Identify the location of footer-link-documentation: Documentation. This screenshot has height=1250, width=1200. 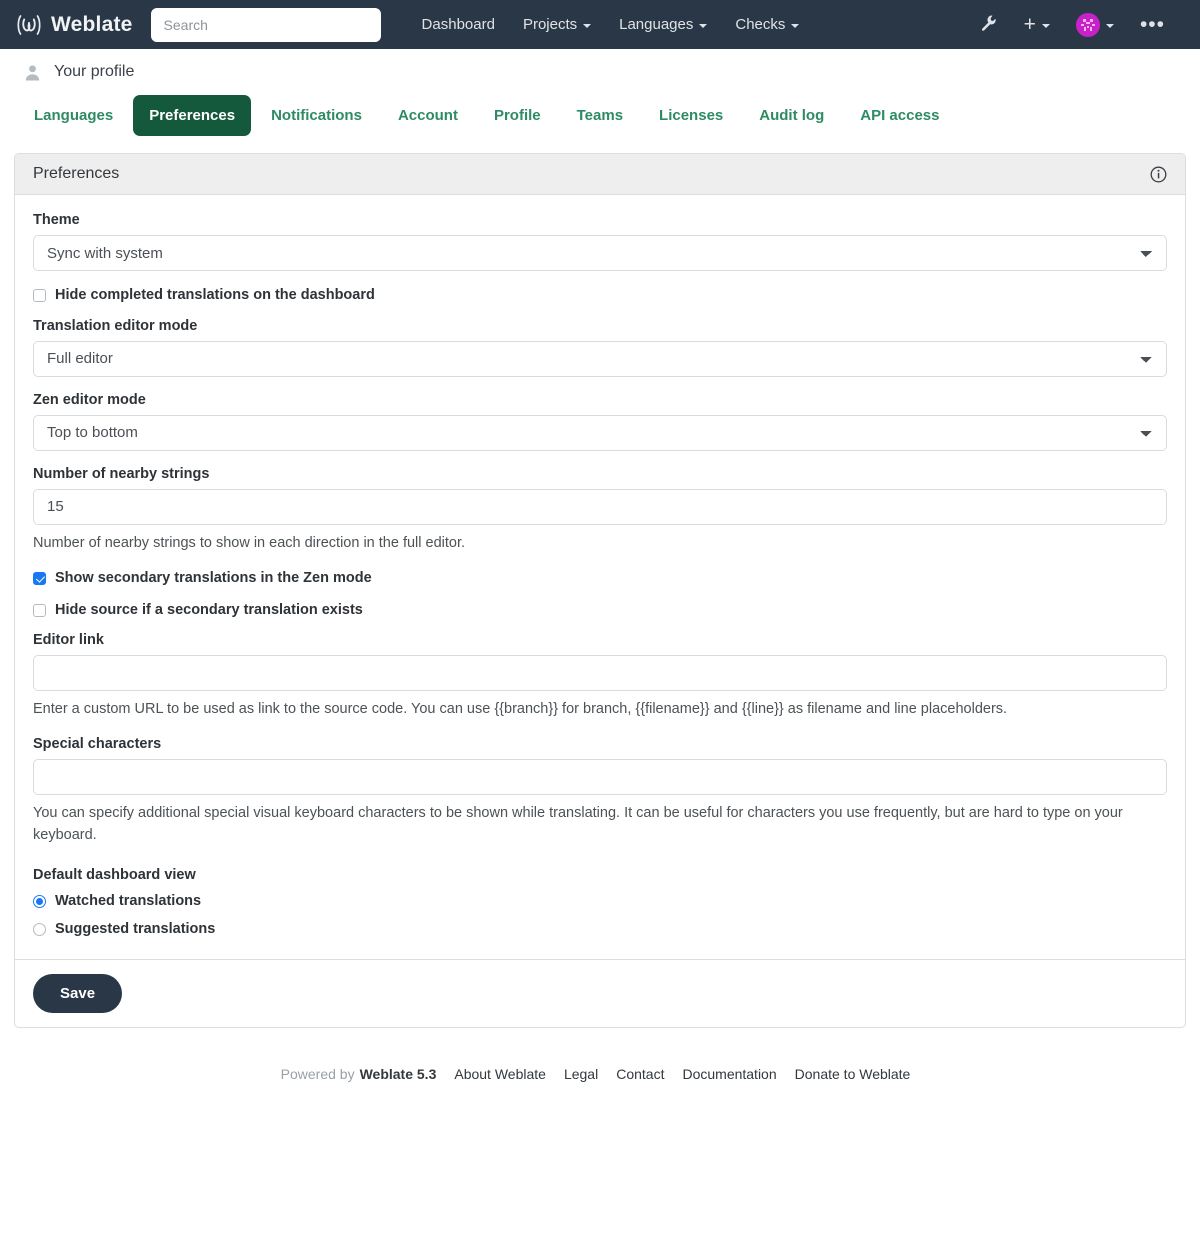
(729, 1074).